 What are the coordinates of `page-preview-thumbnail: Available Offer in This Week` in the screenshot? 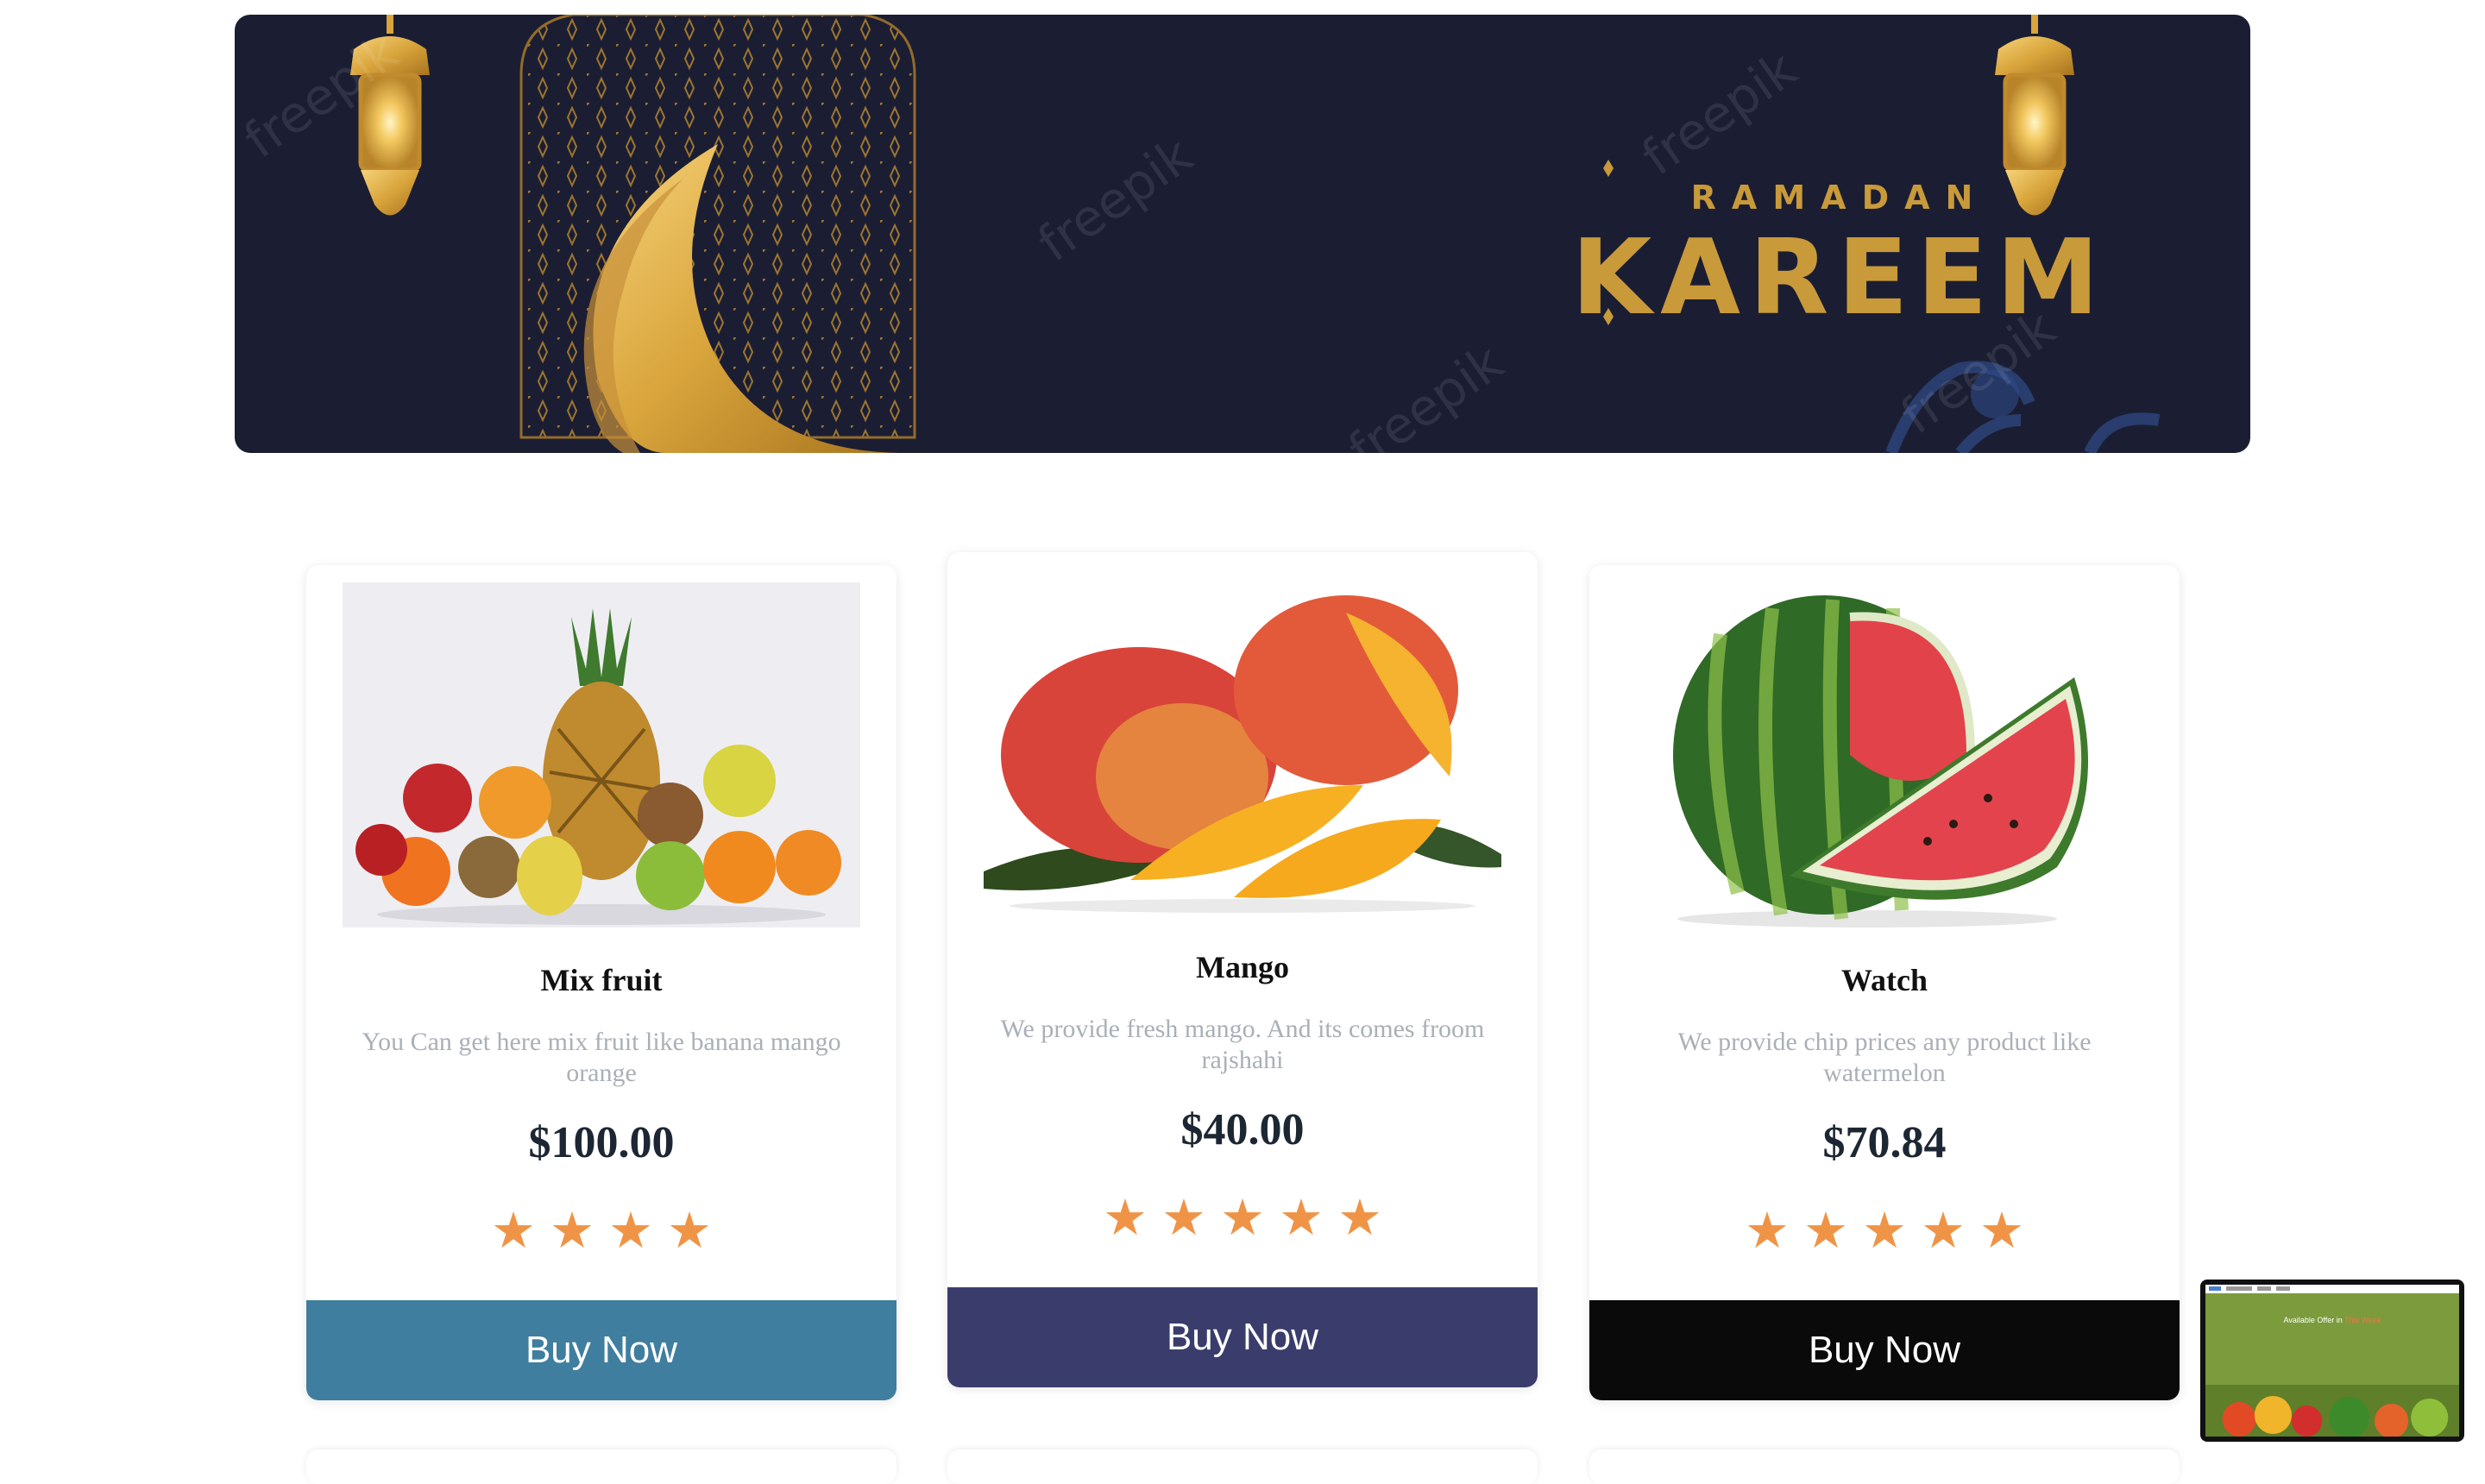 It's located at (2332, 1361).